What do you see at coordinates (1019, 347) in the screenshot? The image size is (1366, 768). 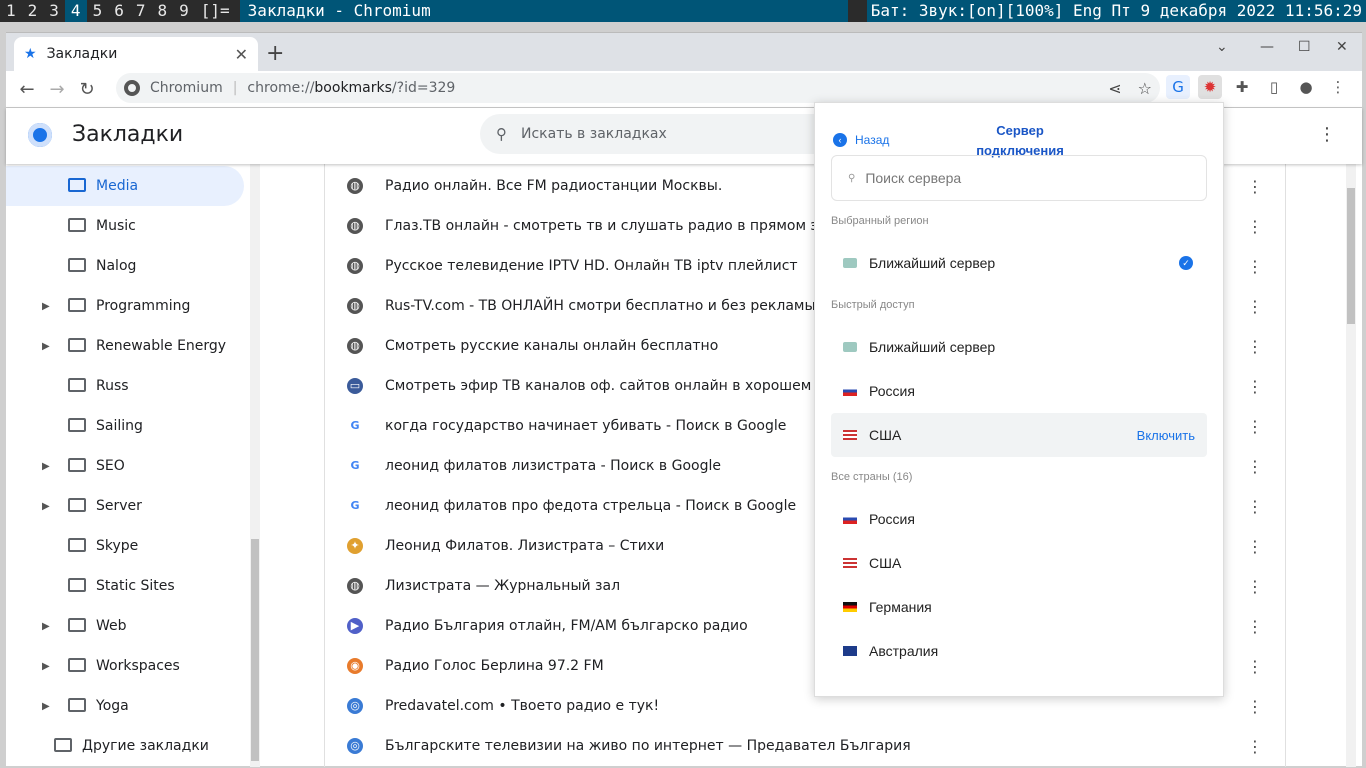 I see `server-row: Ближайший сервер` at bounding box center [1019, 347].